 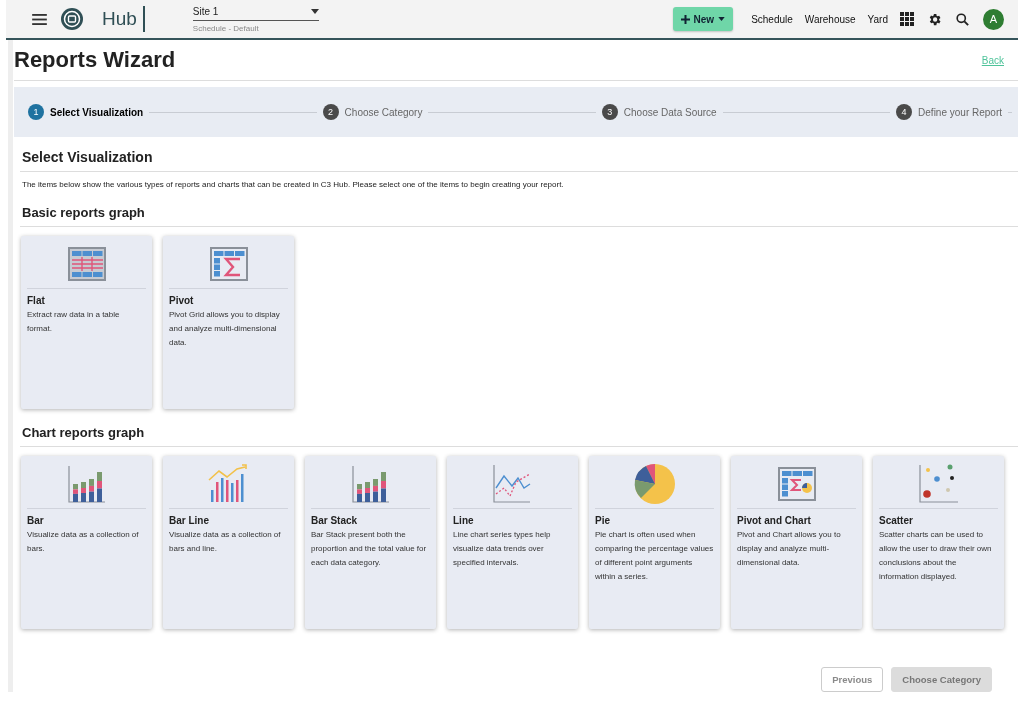 What do you see at coordinates (97, 112) in the screenshot?
I see `wizard-step: Select Visualization` at bounding box center [97, 112].